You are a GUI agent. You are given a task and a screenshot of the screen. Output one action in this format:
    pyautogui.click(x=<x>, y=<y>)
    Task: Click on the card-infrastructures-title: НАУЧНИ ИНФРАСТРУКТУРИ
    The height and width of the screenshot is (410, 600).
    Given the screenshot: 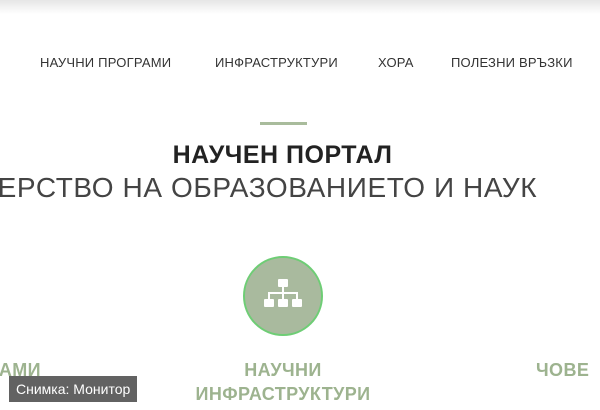 What is the action you would take?
    pyautogui.click(x=283, y=382)
    